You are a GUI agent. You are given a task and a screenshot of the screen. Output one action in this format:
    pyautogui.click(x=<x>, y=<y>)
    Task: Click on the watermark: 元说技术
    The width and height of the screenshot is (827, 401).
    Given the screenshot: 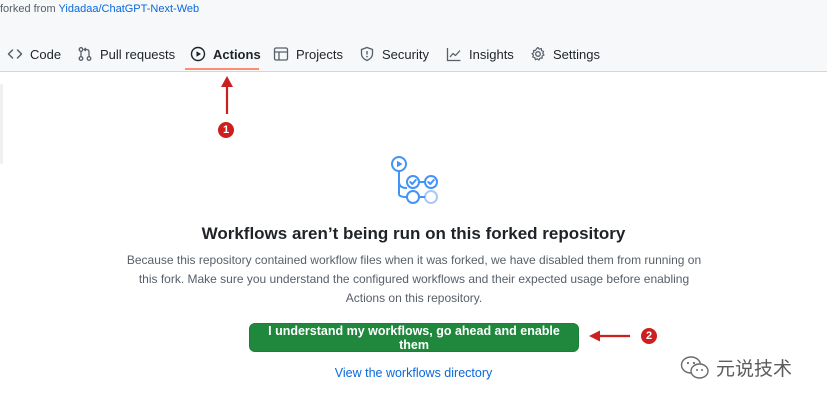 What is the action you would take?
    pyautogui.click(x=736, y=367)
    